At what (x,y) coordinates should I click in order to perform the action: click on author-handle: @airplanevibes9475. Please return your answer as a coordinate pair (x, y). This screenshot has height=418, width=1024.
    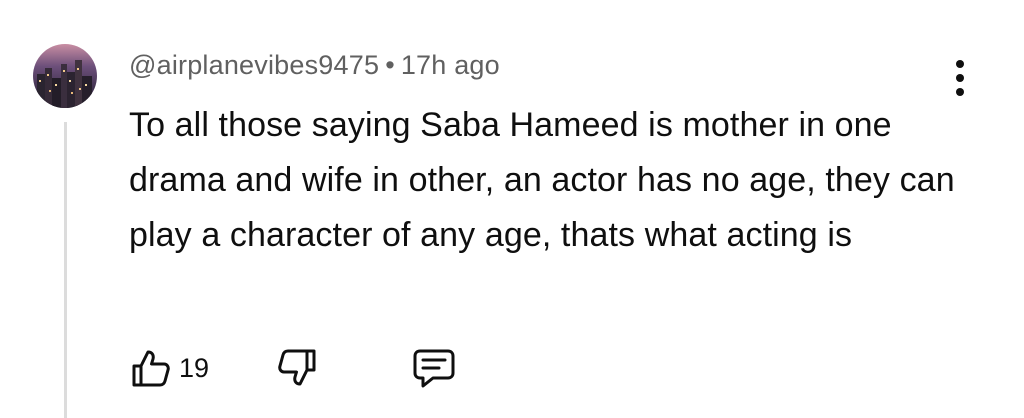
    Looking at the image, I should click on (254, 65).